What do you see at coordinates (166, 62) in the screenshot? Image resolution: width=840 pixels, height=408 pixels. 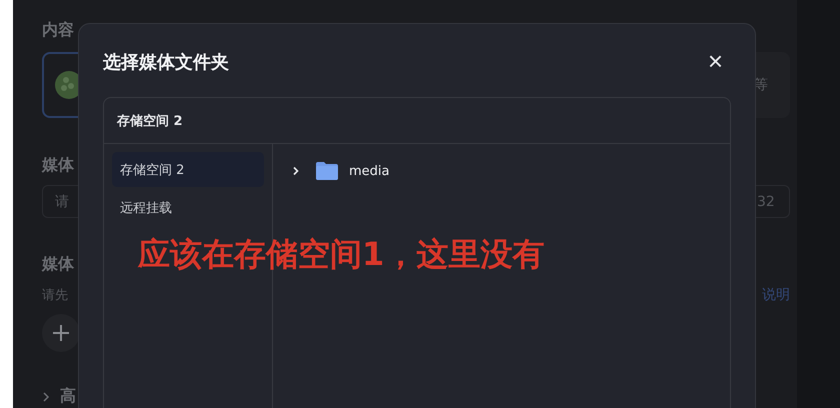 I see `dialog-title: 选择媒体文件夹` at bounding box center [166, 62].